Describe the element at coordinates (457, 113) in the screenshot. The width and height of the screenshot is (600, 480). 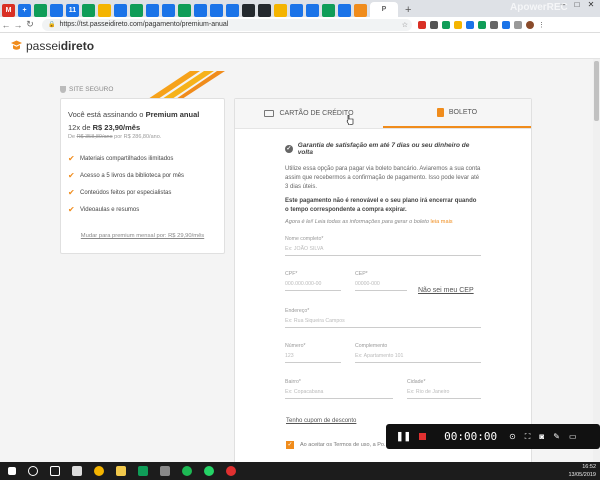
I see `tab-boleto: BOLETO` at that location.